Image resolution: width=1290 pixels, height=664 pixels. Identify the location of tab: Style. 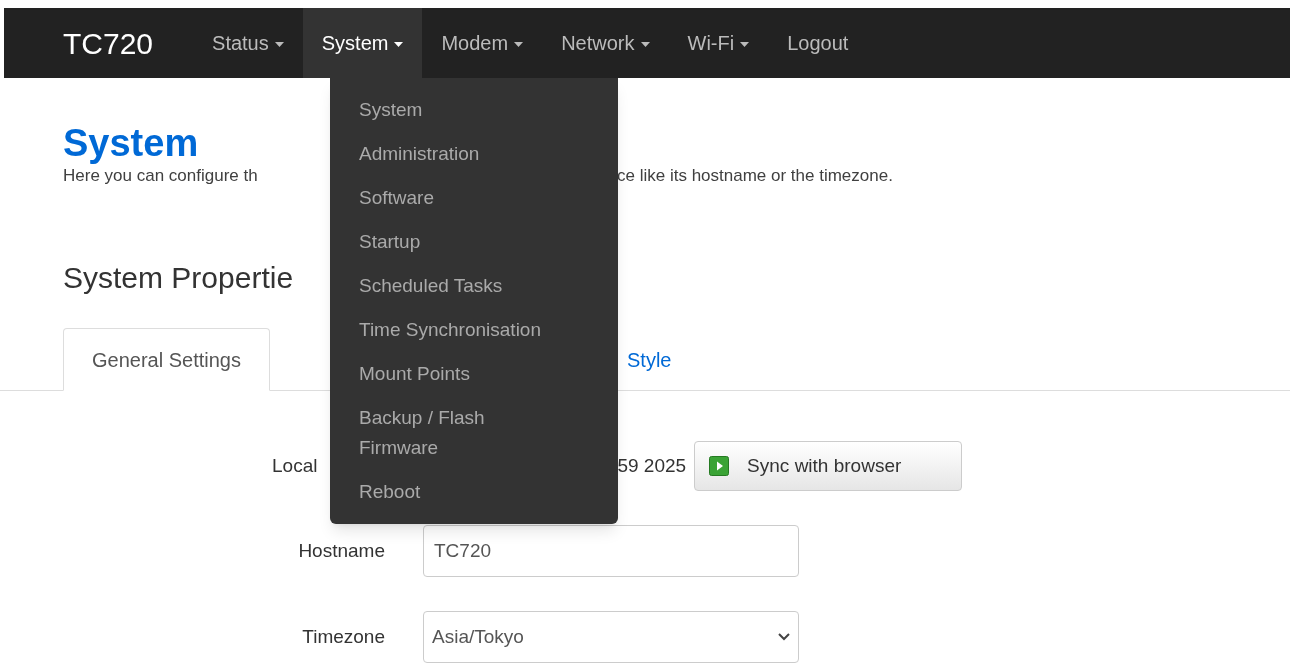
(649, 359).